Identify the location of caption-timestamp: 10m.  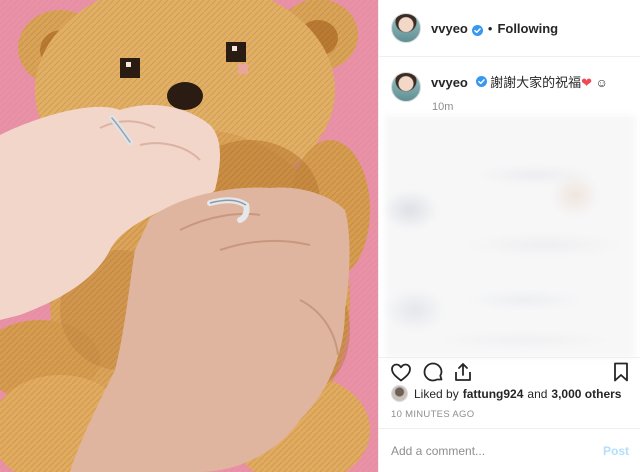
(443, 107).